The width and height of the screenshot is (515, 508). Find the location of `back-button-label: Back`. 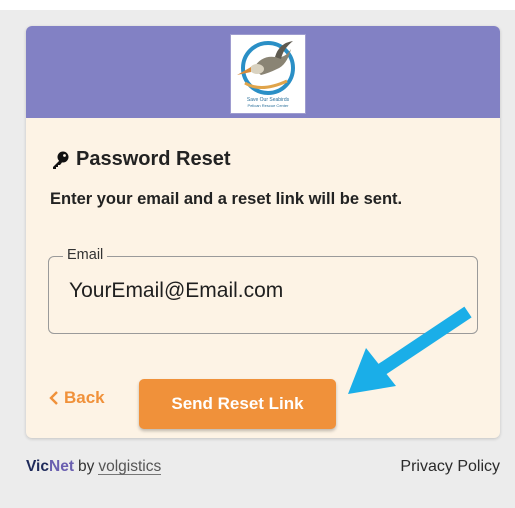

back-button-label: Back is located at coordinates (84, 397).